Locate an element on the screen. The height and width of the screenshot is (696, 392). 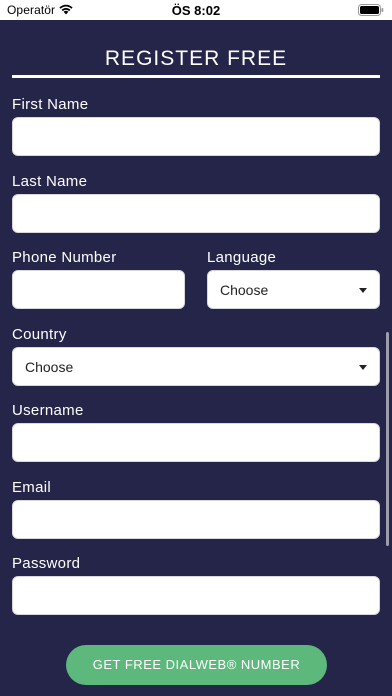
username-label: Username is located at coordinates (48, 410).